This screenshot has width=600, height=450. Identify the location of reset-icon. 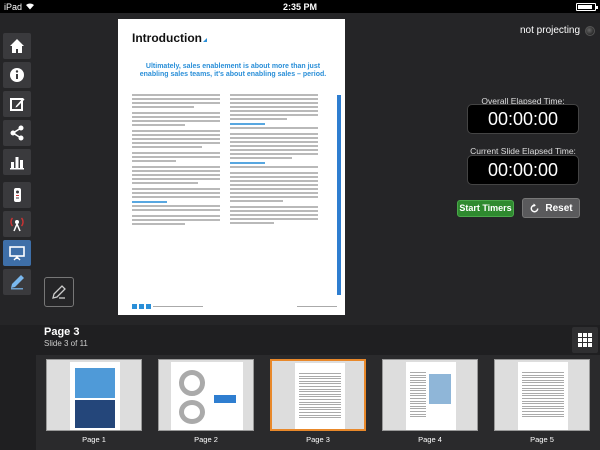
(534, 207).